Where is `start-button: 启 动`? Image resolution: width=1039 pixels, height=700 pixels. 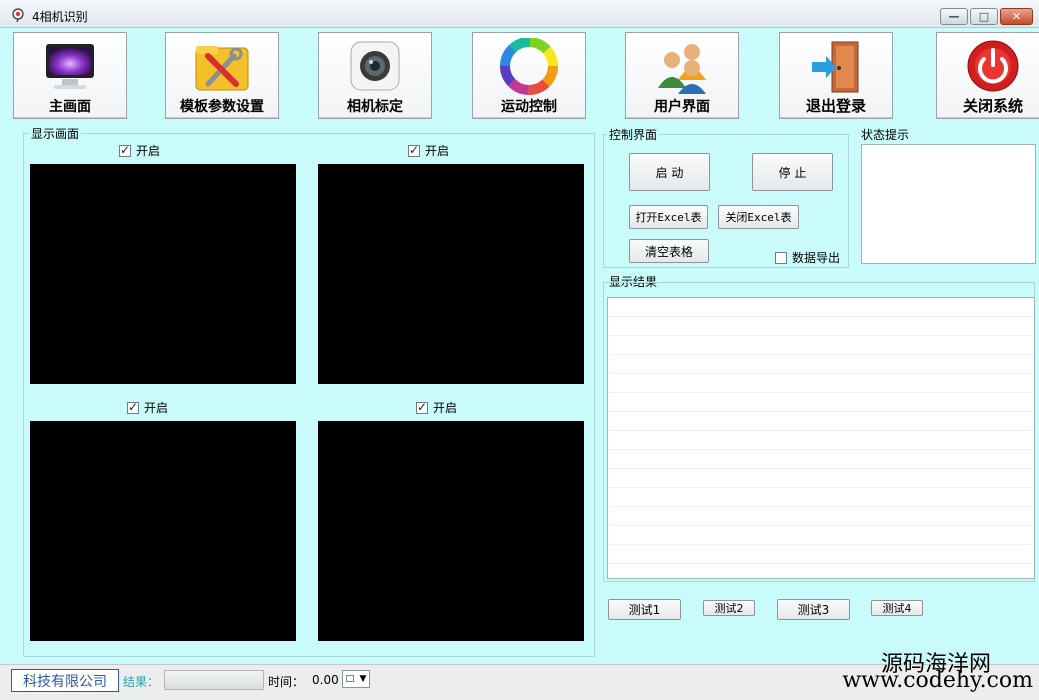
start-button: 启 动 is located at coordinates (669, 172).